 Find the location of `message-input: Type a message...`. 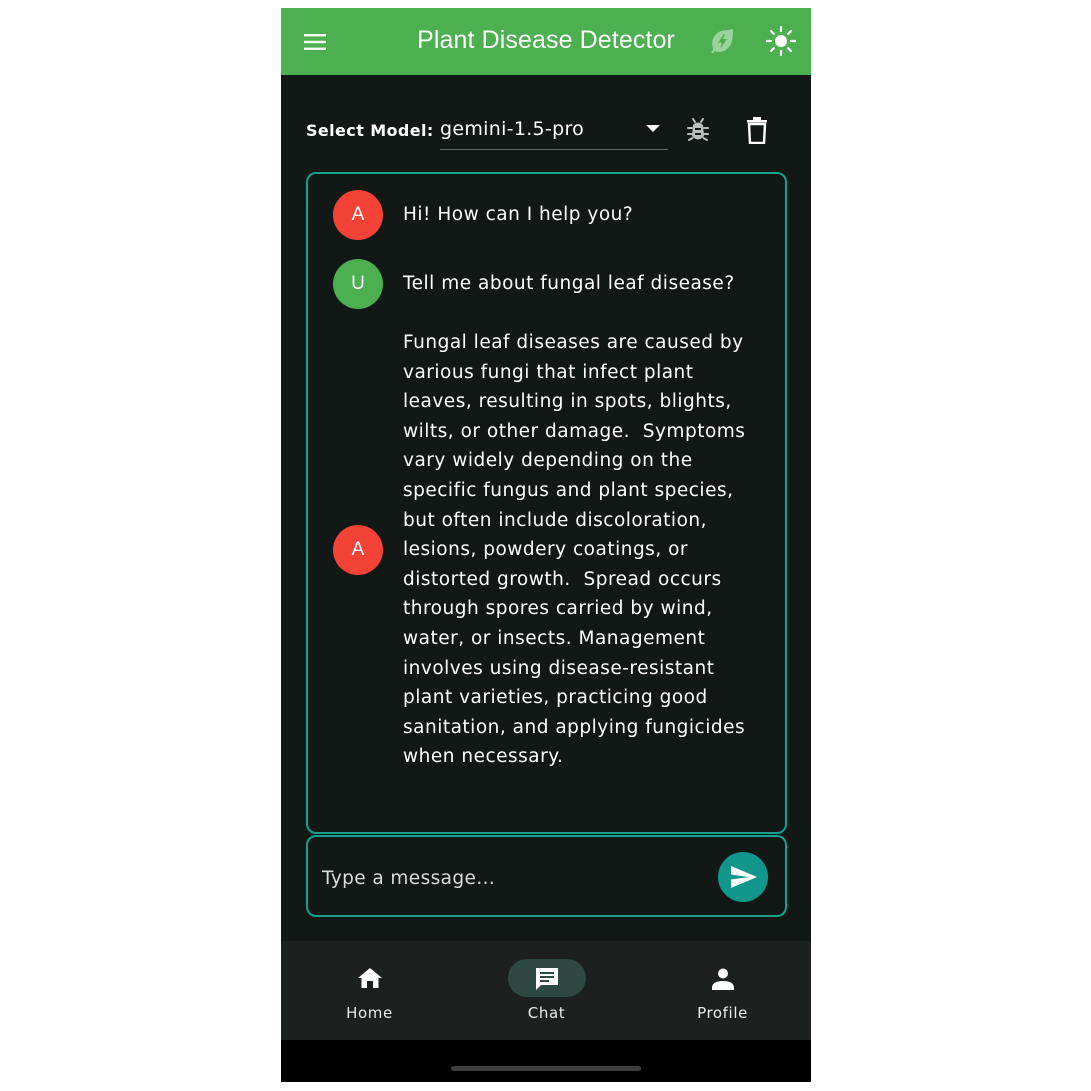

message-input: Type a message... is located at coordinates (408, 878).